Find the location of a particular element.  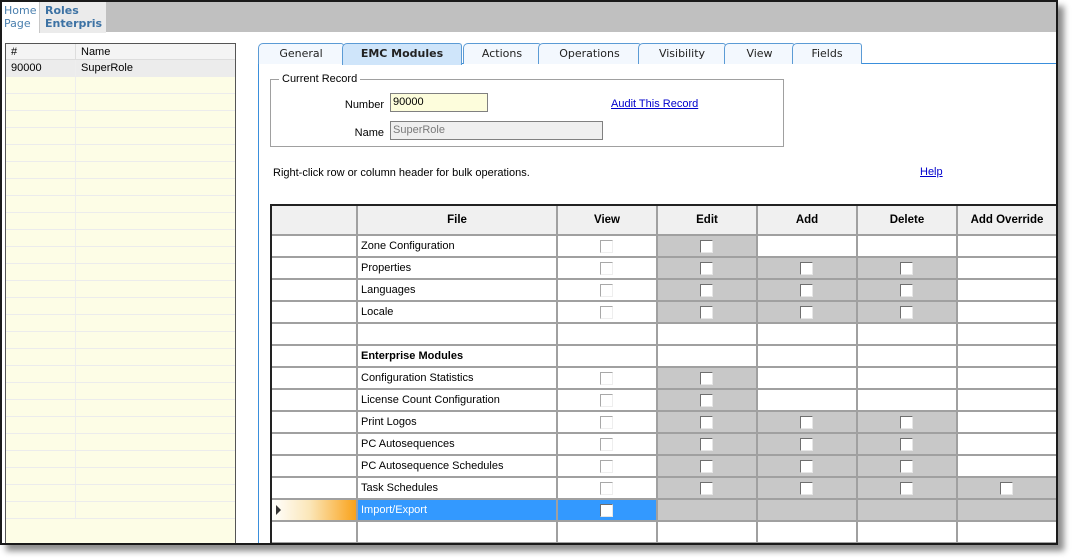

column-header-add-override: Add Override is located at coordinates (1007, 221).